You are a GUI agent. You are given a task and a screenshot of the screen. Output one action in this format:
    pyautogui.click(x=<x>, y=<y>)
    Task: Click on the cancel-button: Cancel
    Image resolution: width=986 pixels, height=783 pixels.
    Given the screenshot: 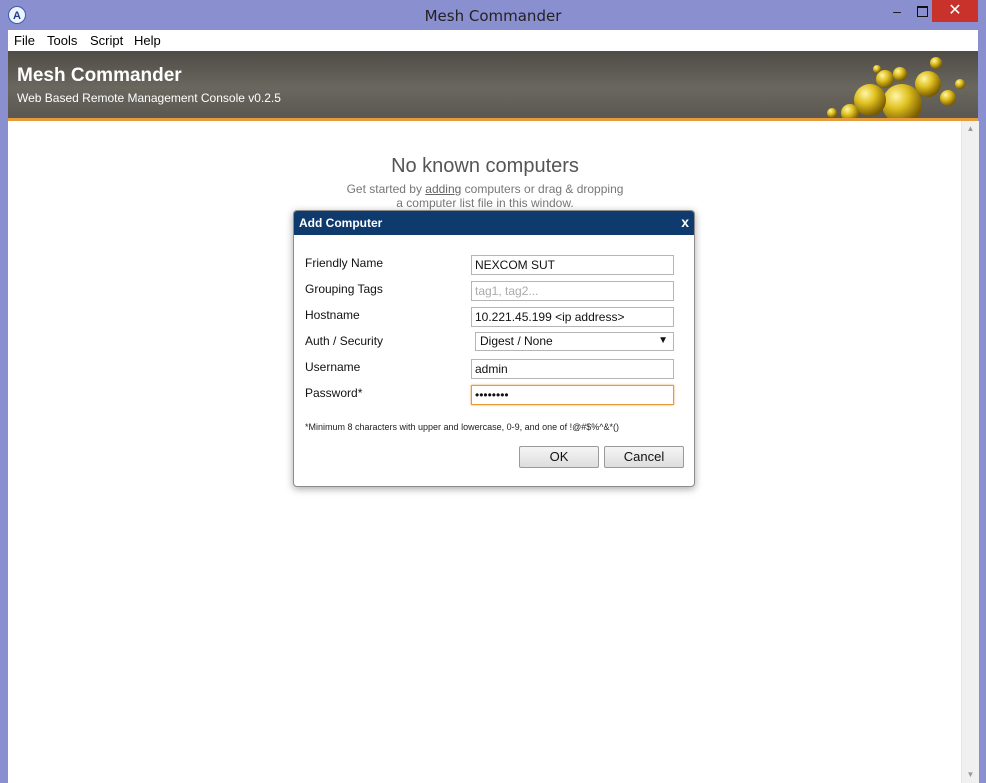 What is the action you would take?
    pyautogui.click(x=644, y=457)
    